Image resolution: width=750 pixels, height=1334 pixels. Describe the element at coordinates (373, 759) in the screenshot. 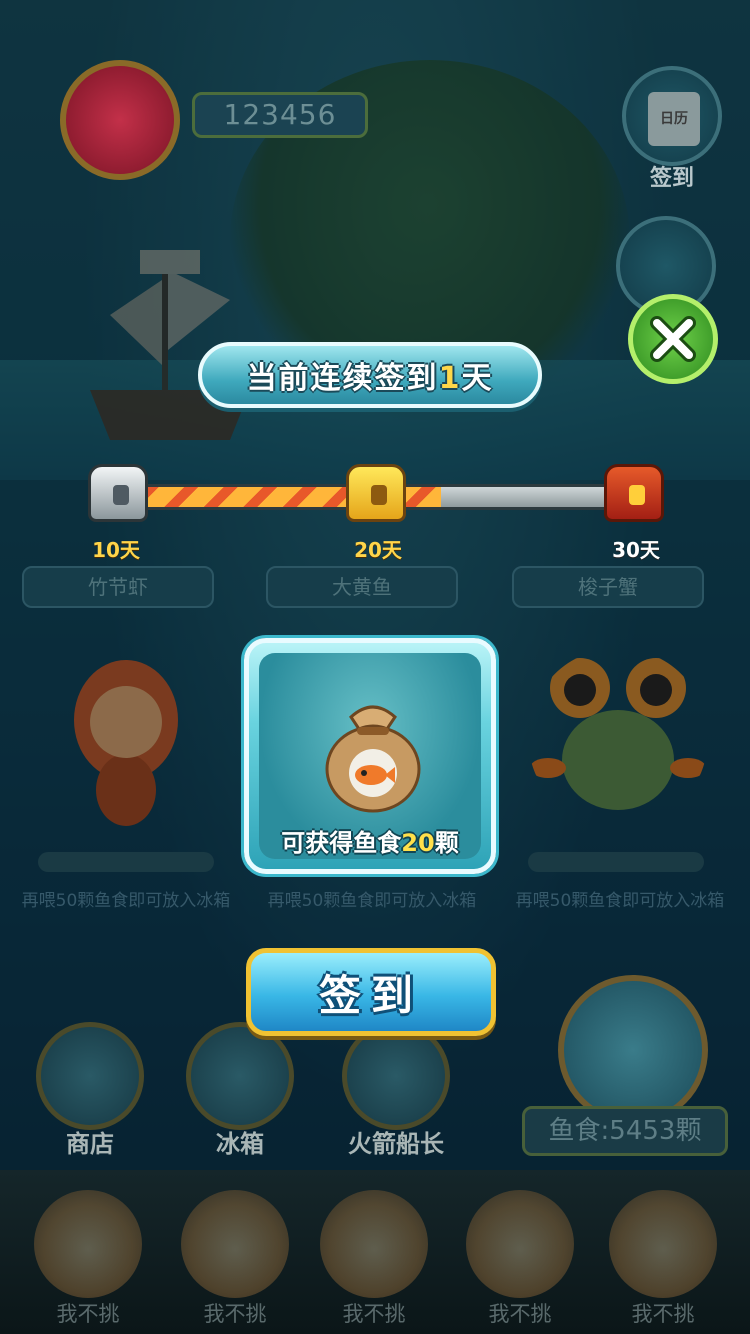

I see `fish-food-bag-icon` at that location.